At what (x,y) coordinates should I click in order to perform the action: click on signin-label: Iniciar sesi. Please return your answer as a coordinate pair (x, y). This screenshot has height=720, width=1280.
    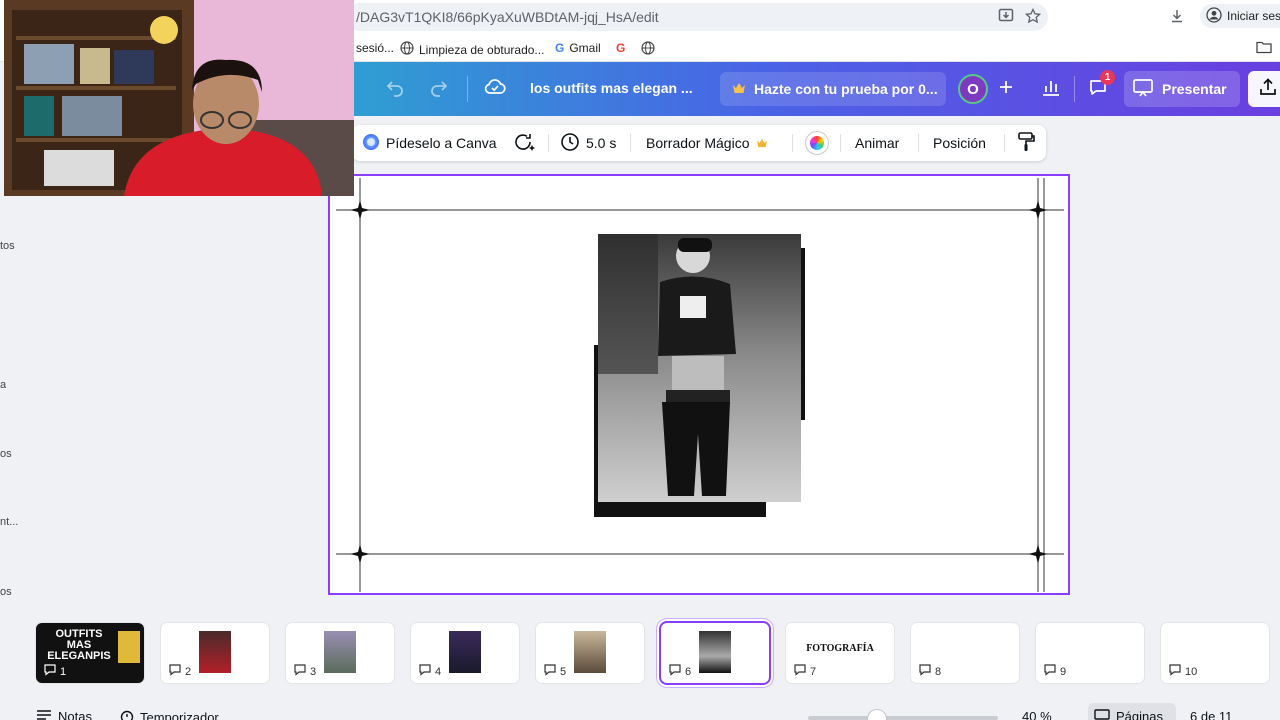
    Looking at the image, I should click on (1253, 16).